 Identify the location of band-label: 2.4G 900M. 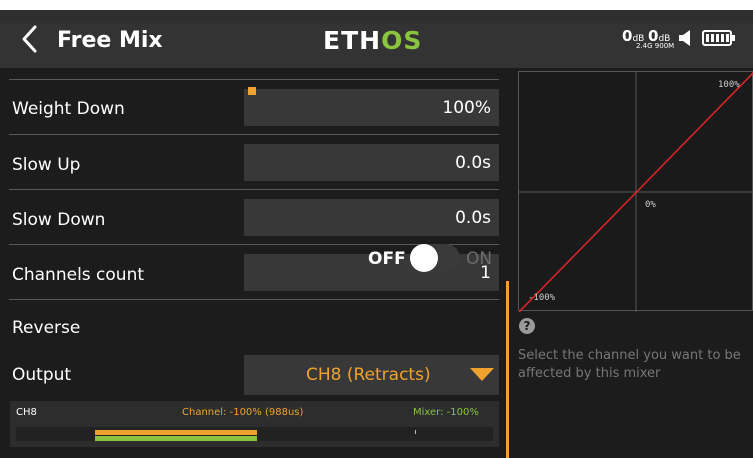
(655, 46).